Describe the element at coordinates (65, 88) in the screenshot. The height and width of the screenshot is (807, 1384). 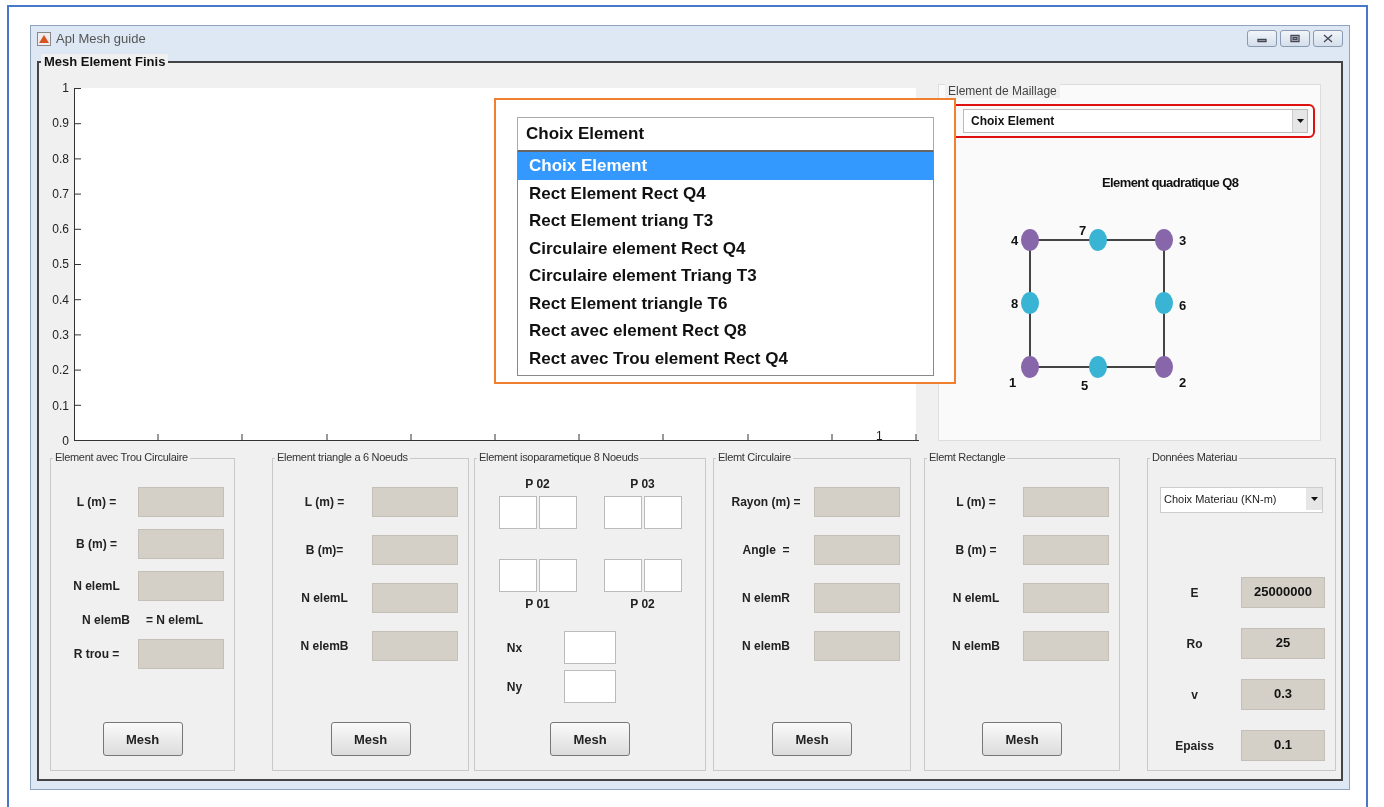
I see `y-tick-label: 1` at that location.